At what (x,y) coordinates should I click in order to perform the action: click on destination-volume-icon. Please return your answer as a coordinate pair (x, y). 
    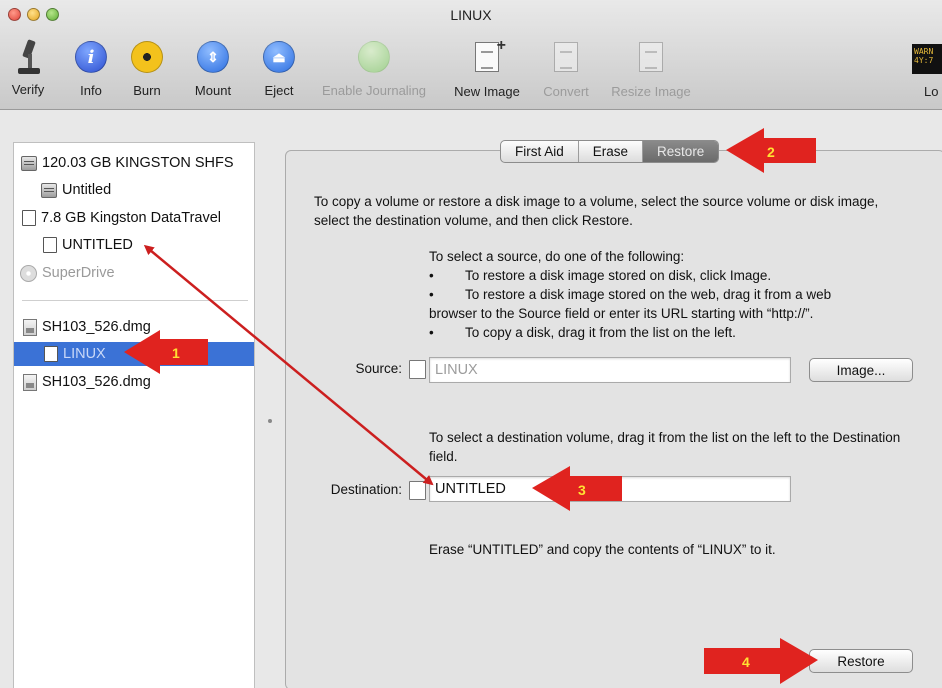
    Looking at the image, I should click on (417, 490).